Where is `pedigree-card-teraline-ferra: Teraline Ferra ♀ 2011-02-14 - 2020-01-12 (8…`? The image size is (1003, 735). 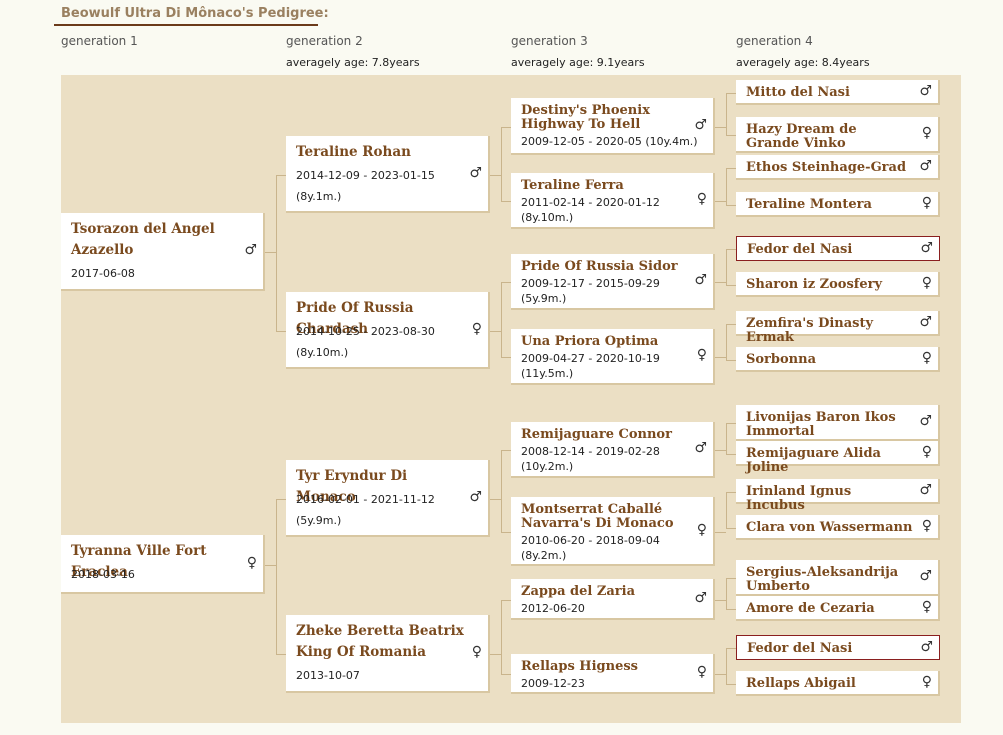
pedigree-card-teraline-ferra: Teraline Ferra ♀ 2011-02-14 - 2020-01-12 (8… is located at coordinates (613, 201).